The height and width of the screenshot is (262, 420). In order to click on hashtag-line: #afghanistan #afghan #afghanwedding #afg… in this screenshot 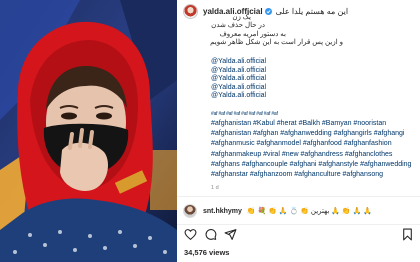, I will do `click(315, 134)`.